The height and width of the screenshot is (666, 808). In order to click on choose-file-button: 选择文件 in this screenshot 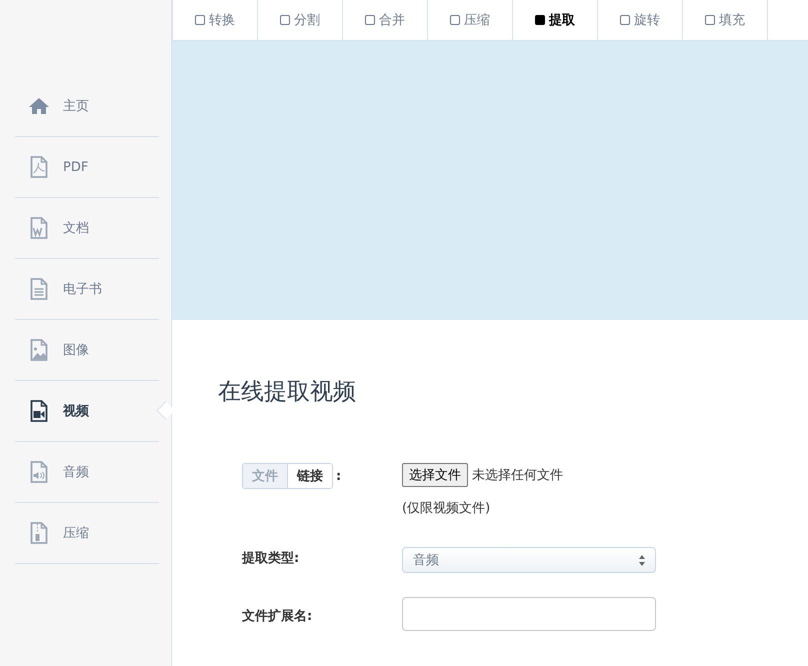, I will do `click(435, 475)`.